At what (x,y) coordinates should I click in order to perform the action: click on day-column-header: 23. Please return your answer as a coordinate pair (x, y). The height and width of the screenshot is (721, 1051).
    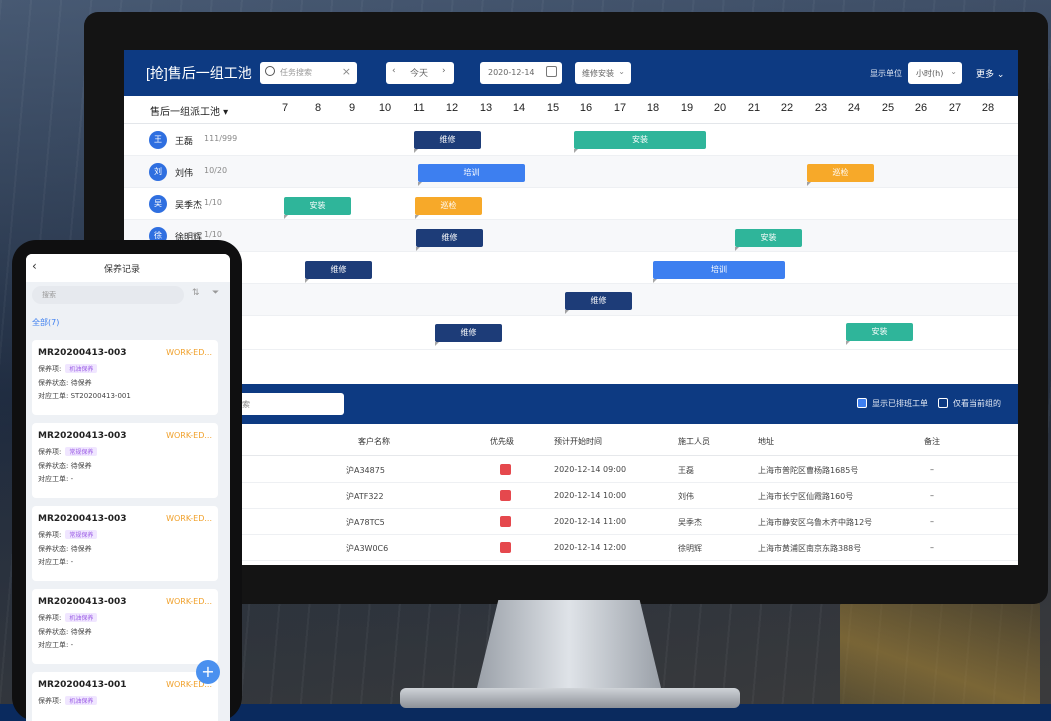
    Looking at the image, I should click on (821, 108).